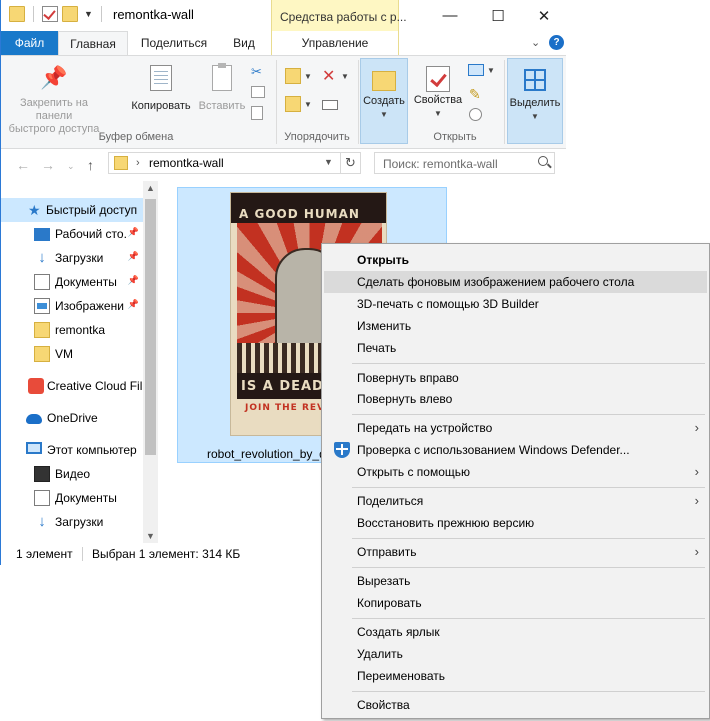 The height and width of the screenshot is (721, 710). I want to click on ribbon-tabs: Файл Главная Поделиться Вид Управление ⌄, so click(283, 43).